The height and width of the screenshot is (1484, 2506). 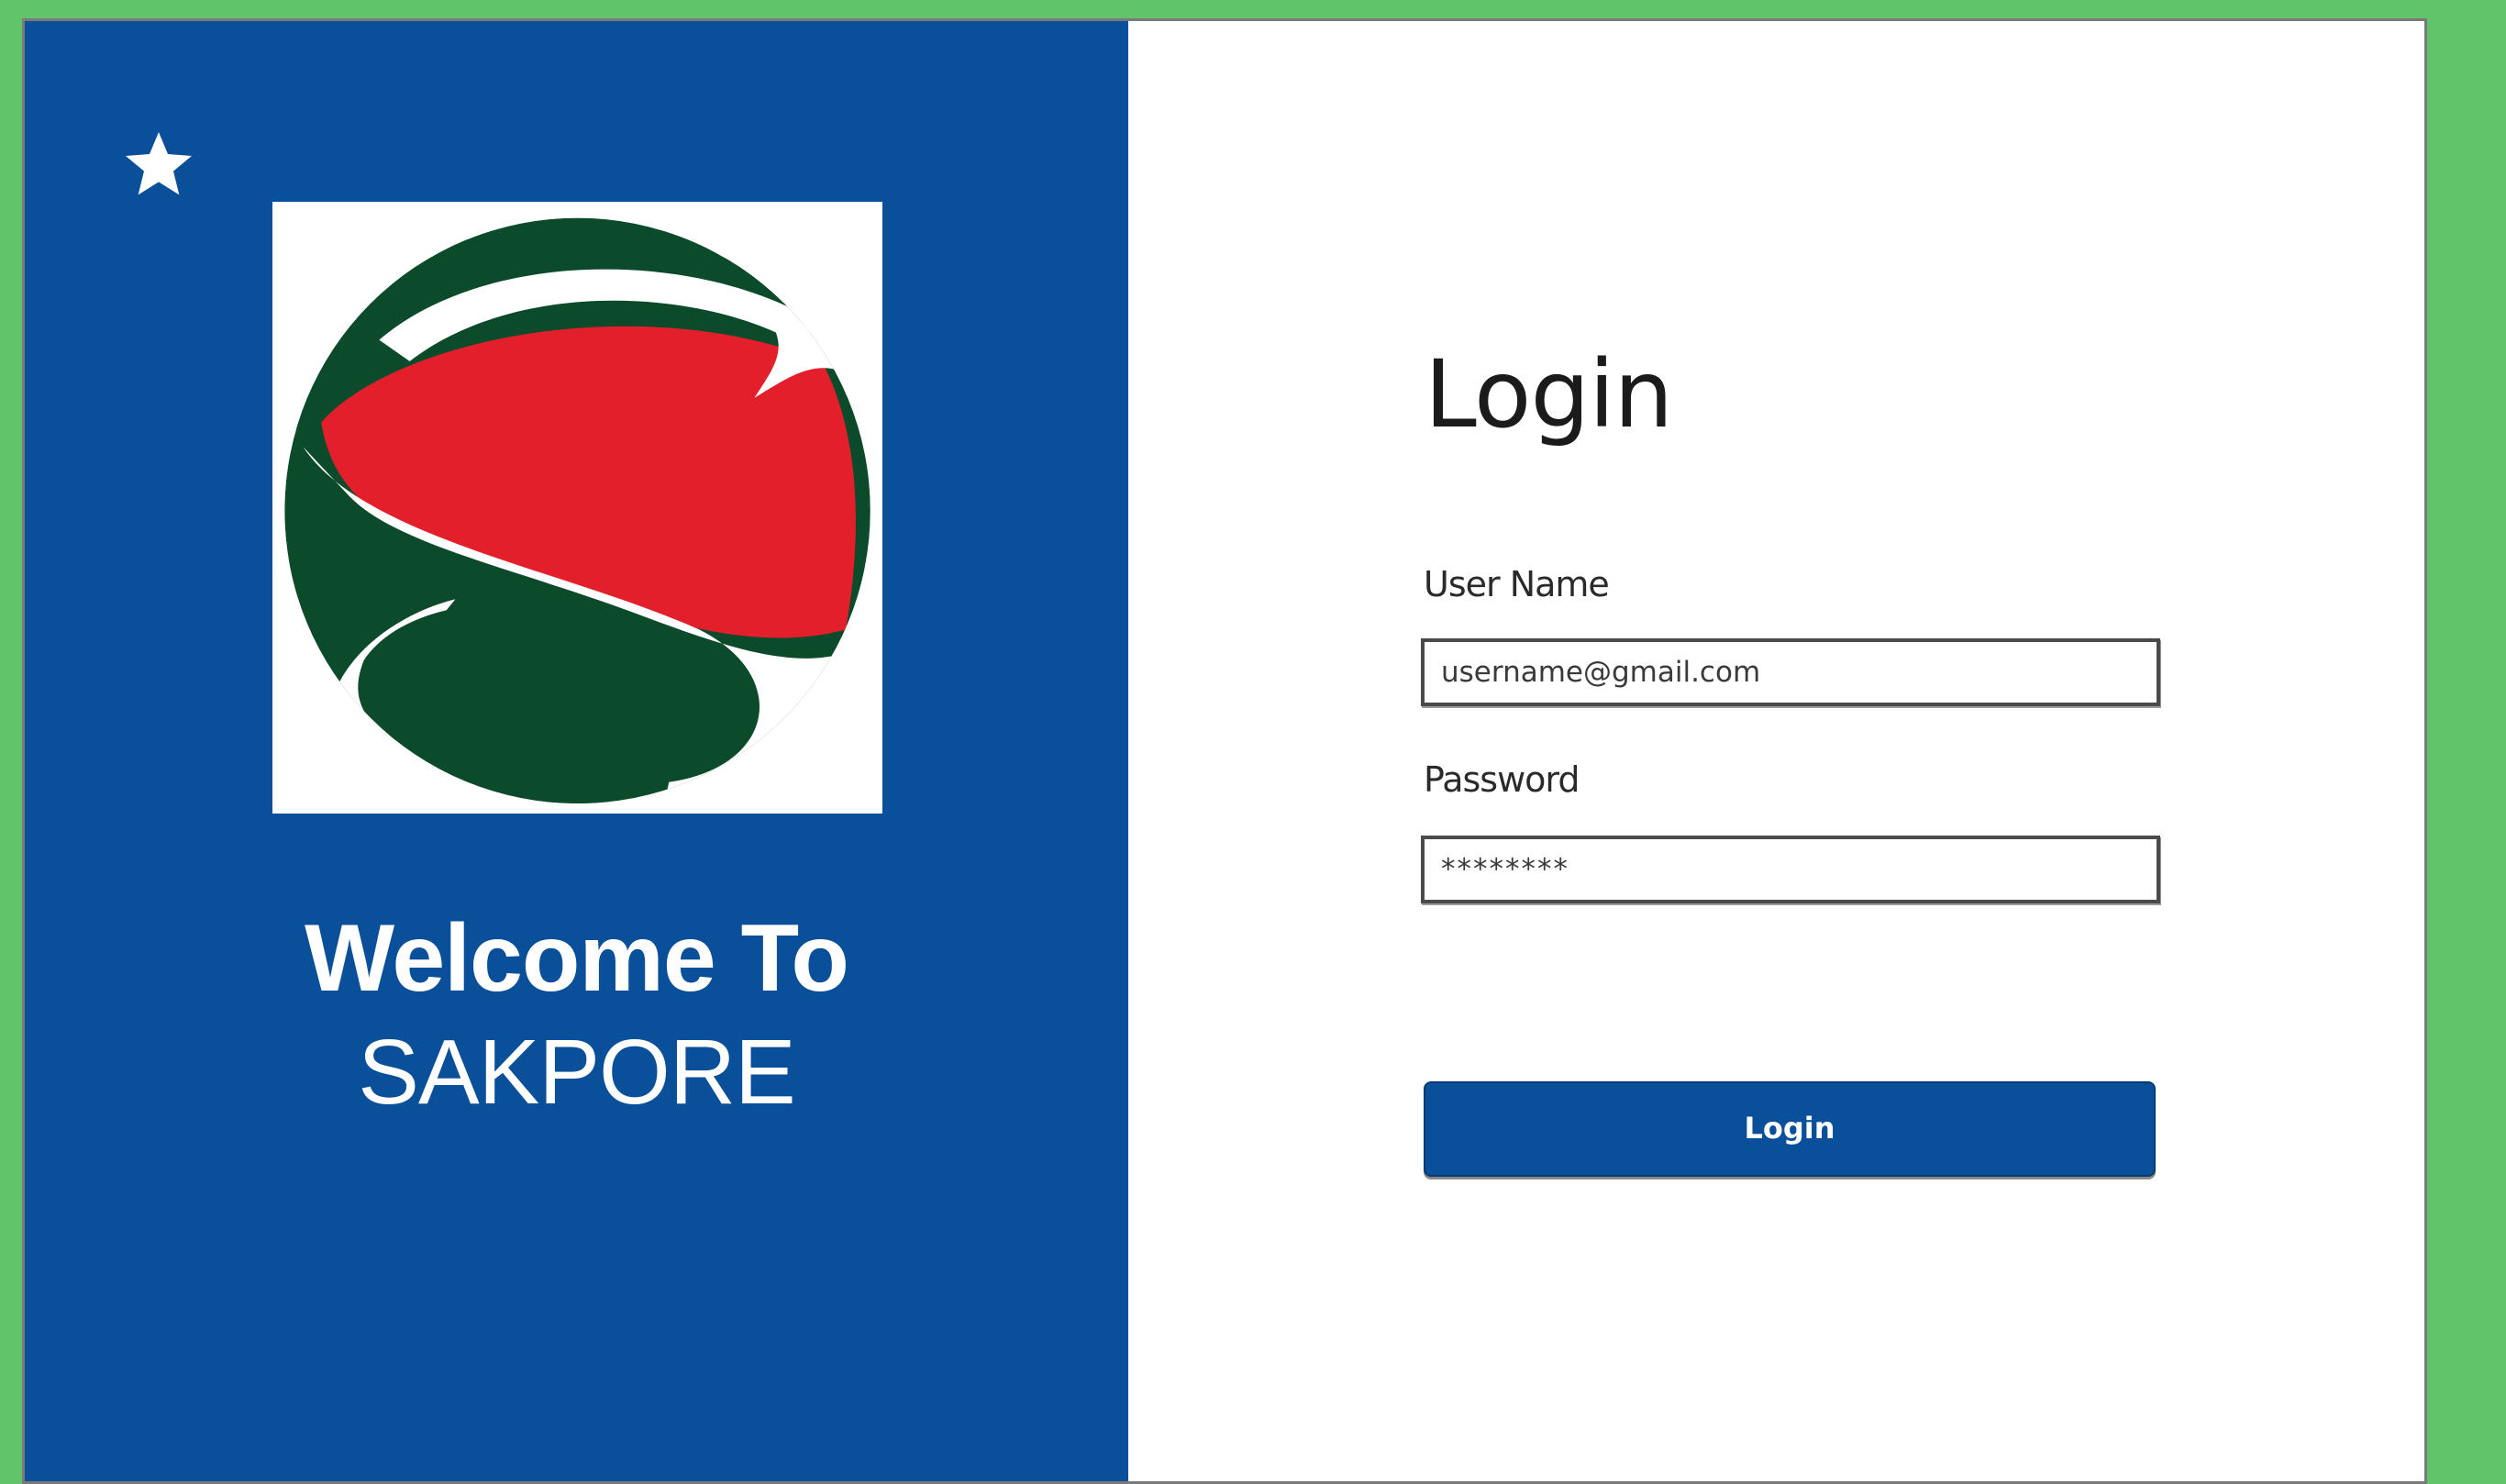 What do you see at coordinates (577, 958) in the screenshot?
I see `welcome-line-1: Welcome To` at bounding box center [577, 958].